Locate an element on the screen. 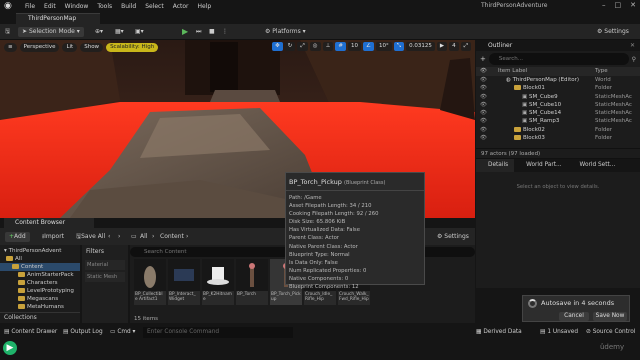 The width and height of the screenshot is (640, 360). autosave-save-now-button: Save Now is located at coordinates (610, 316).